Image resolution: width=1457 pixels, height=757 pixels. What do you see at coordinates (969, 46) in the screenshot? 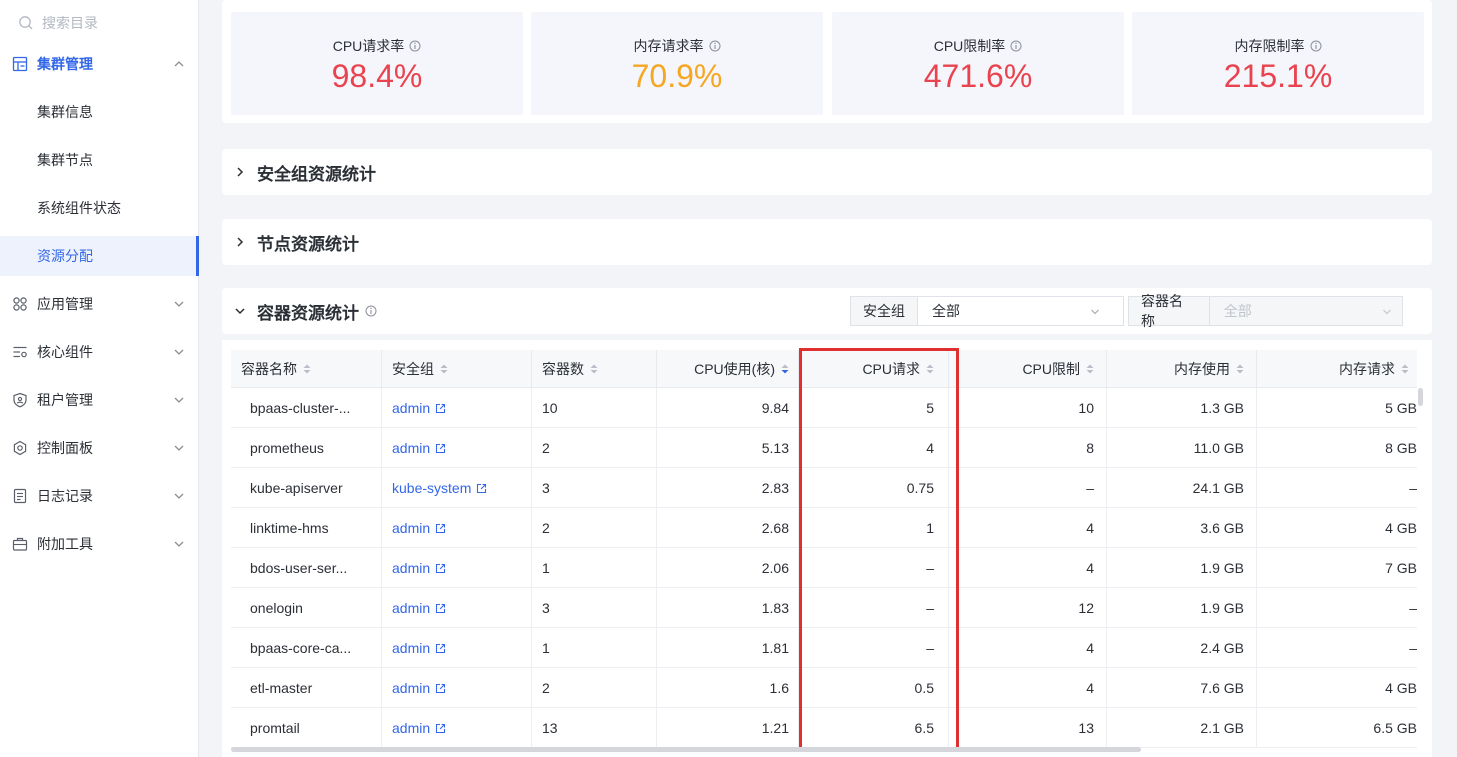
I see `stat-label: CPU限制率` at bounding box center [969, 46].